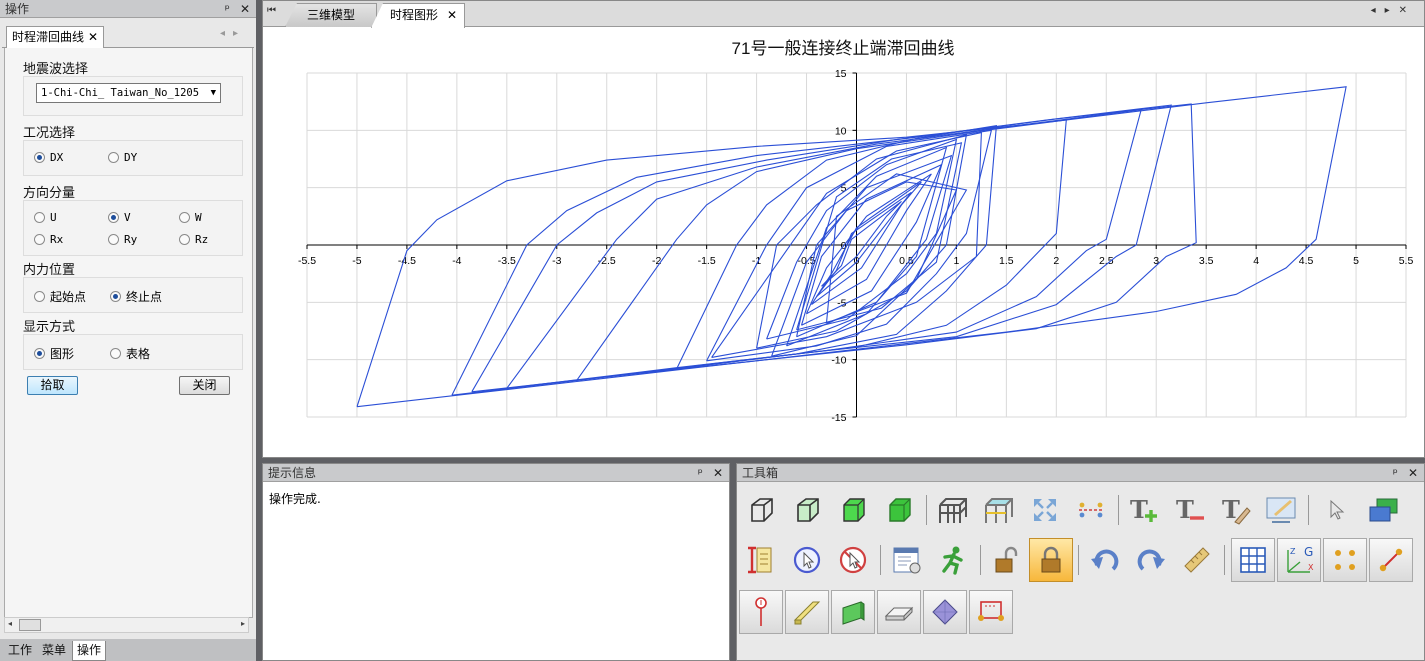  I want to click on radio-label: 表格, so click(138, 354).